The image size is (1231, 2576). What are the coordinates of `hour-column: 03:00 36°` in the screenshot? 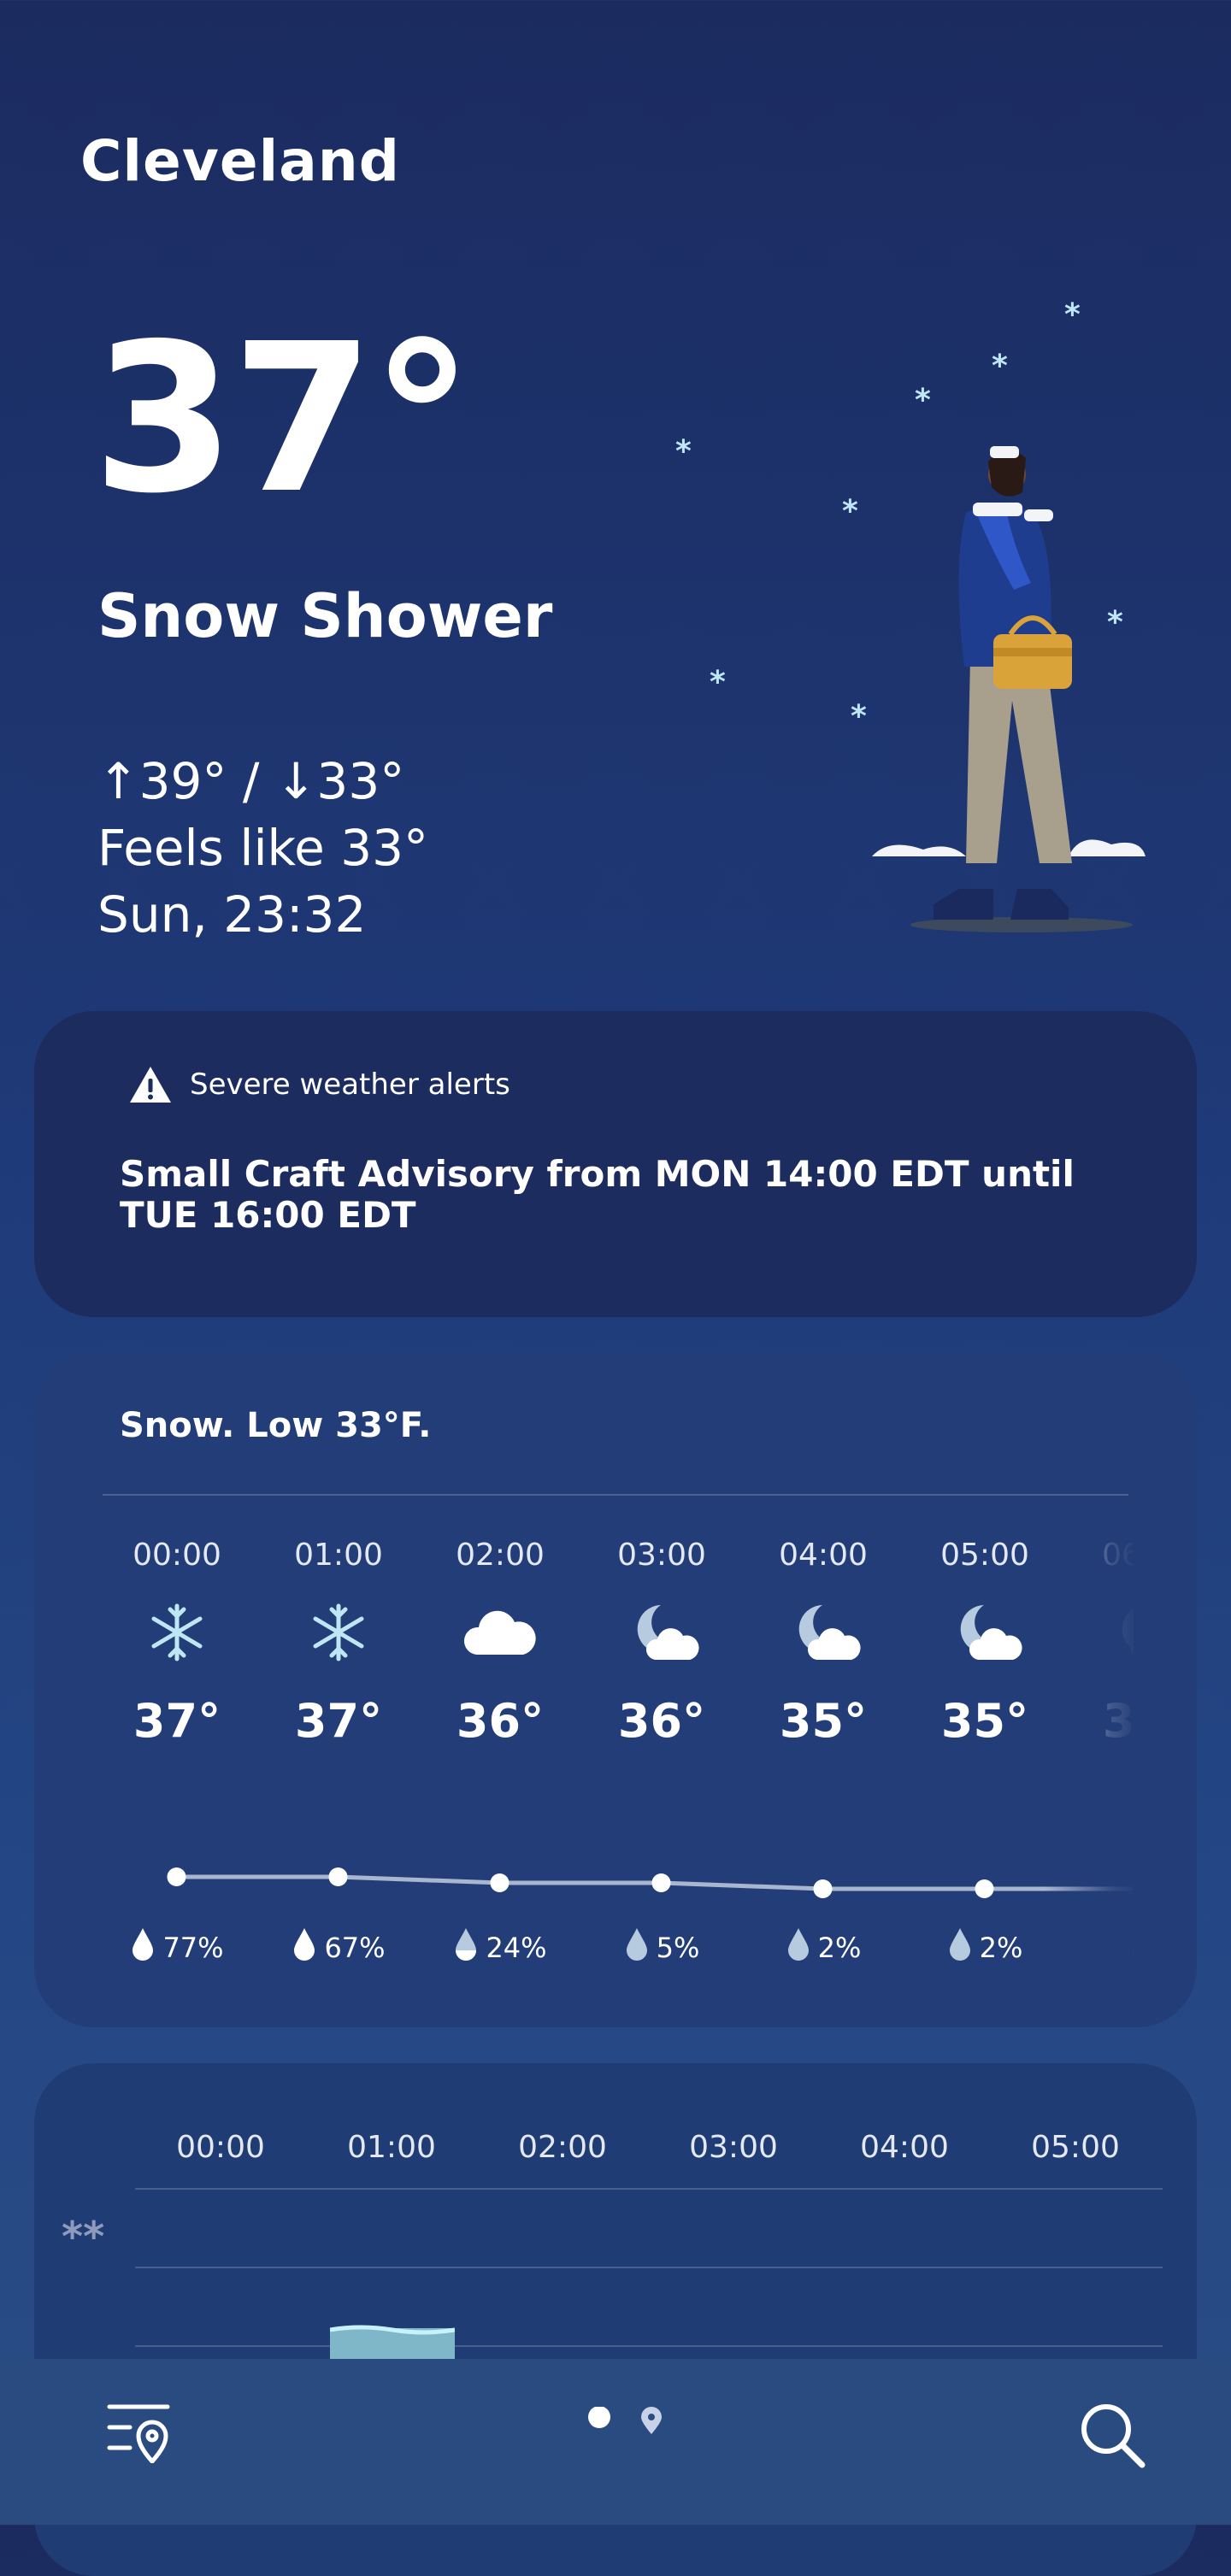 It's located at (661, 1643).